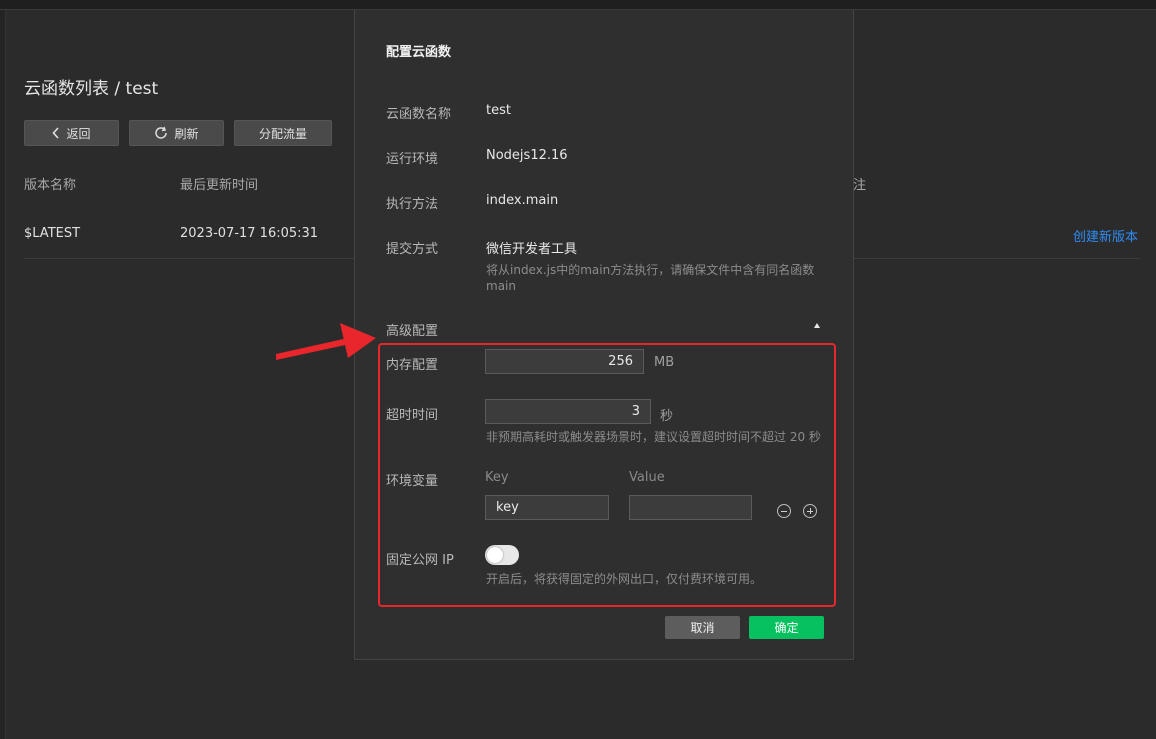 Image resolution: width=1156 pixels, height=739 pixels. I want to click on chevron-left-icon, so click(56, 133).